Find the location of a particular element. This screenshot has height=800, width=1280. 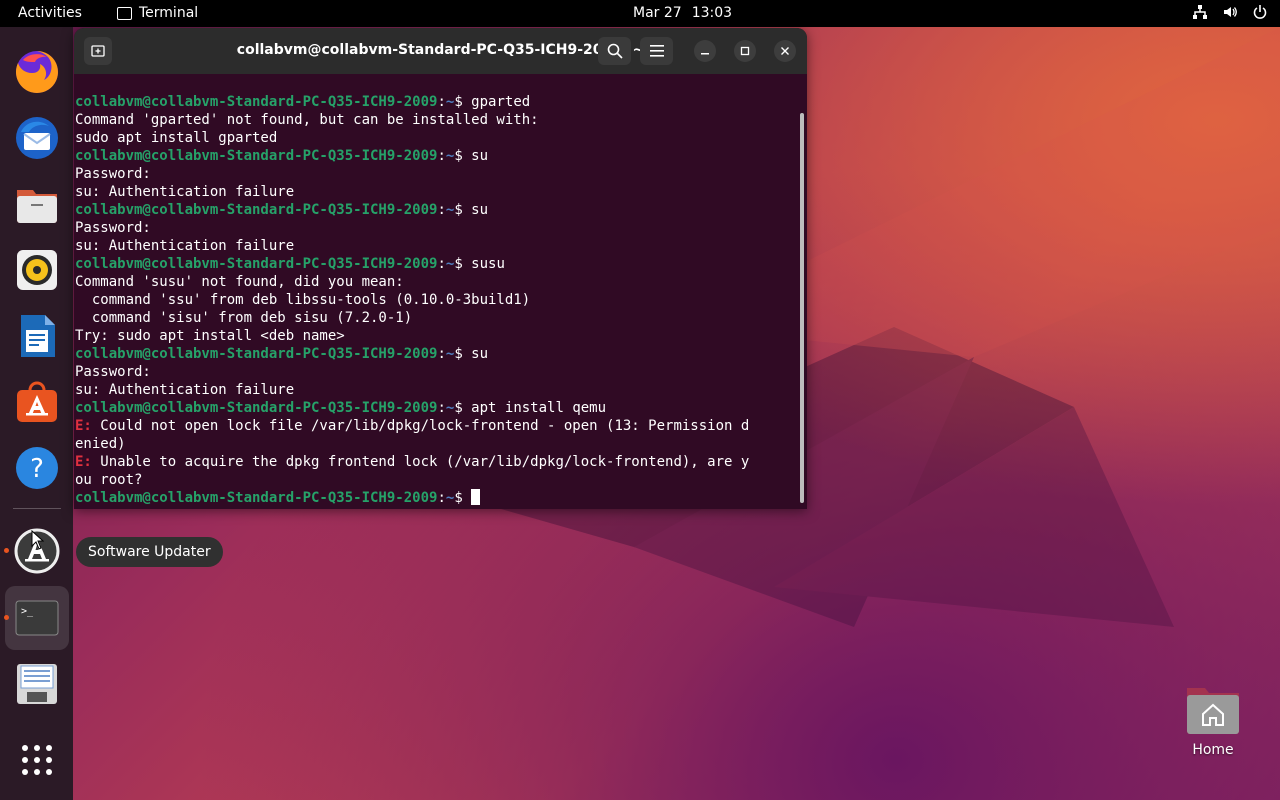

terminal-line: command 'sisu' from deb sisu (7.2.0-1) is located at coordinates (436, 318).